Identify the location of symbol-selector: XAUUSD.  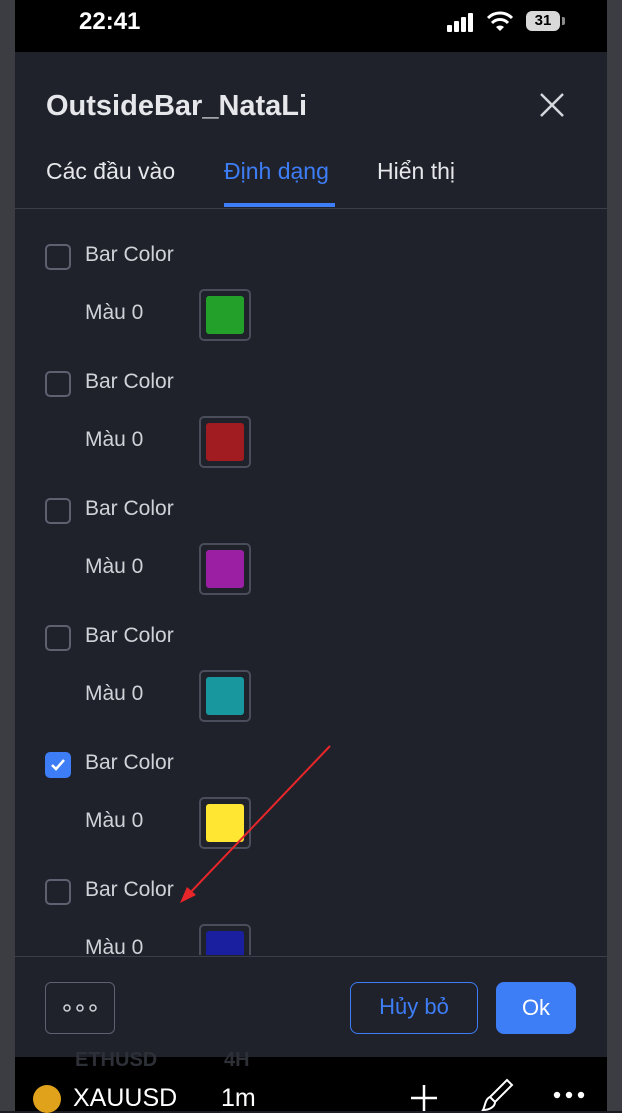
(125, 1098).